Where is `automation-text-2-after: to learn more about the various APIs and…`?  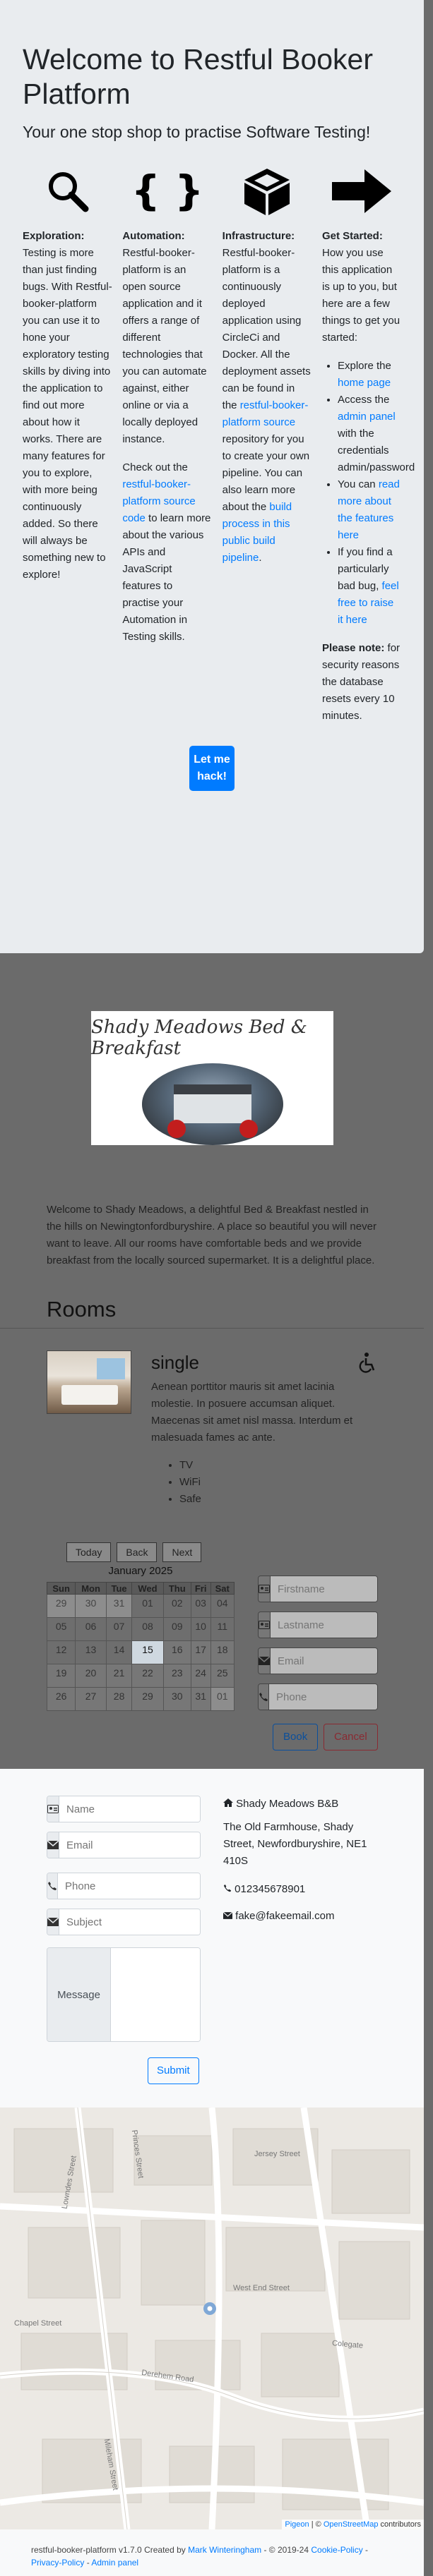
automation-text-2-after: to learn more about the various APIs and… is located at coordinates (166, 577).